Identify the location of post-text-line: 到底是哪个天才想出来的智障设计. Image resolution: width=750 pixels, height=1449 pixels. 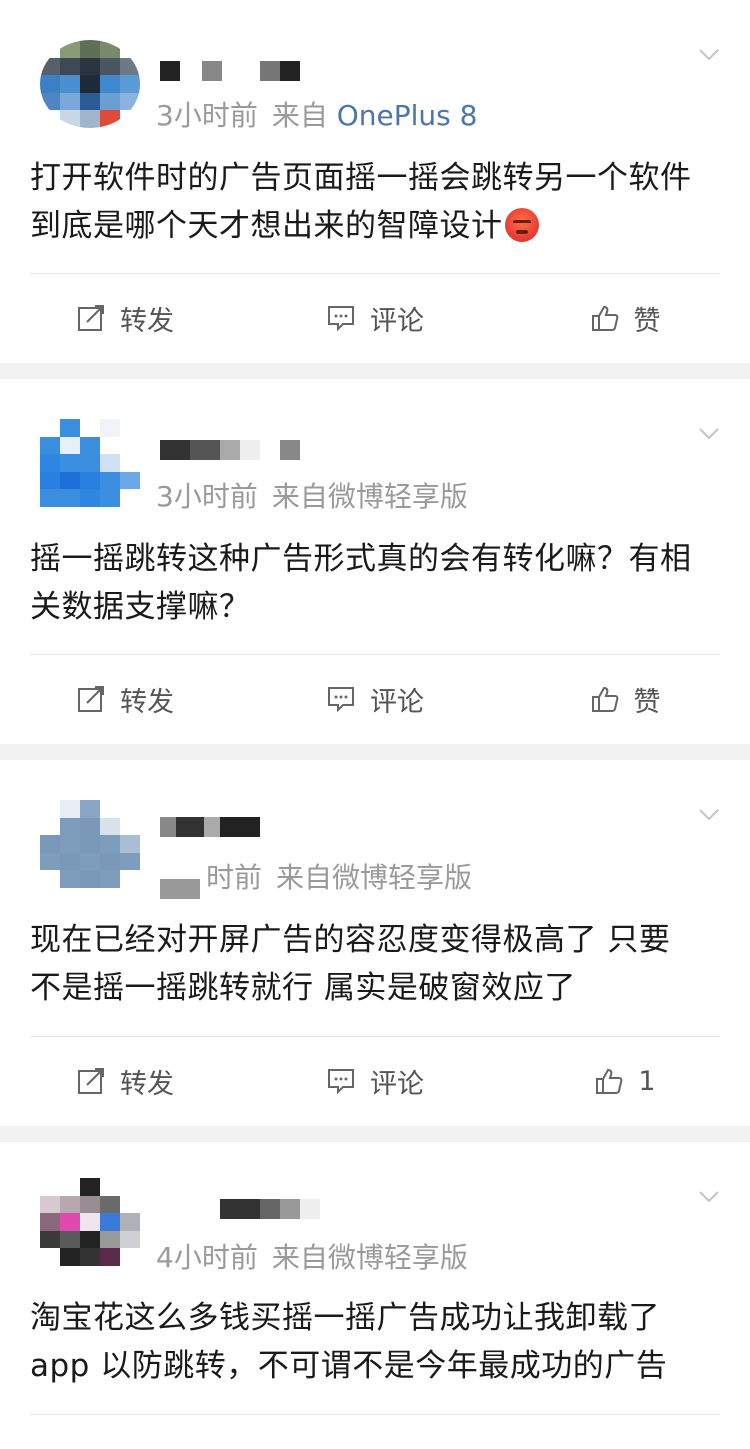
(266, 226).